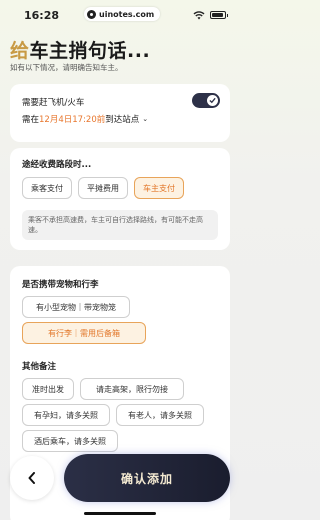 Image resolution: width=320 pixels, height=520 pixels. What do you see at coordinates (48, 389) in the screenshot?
I see `remark-on-time: 准时出发` at bounding box center [48, 389].